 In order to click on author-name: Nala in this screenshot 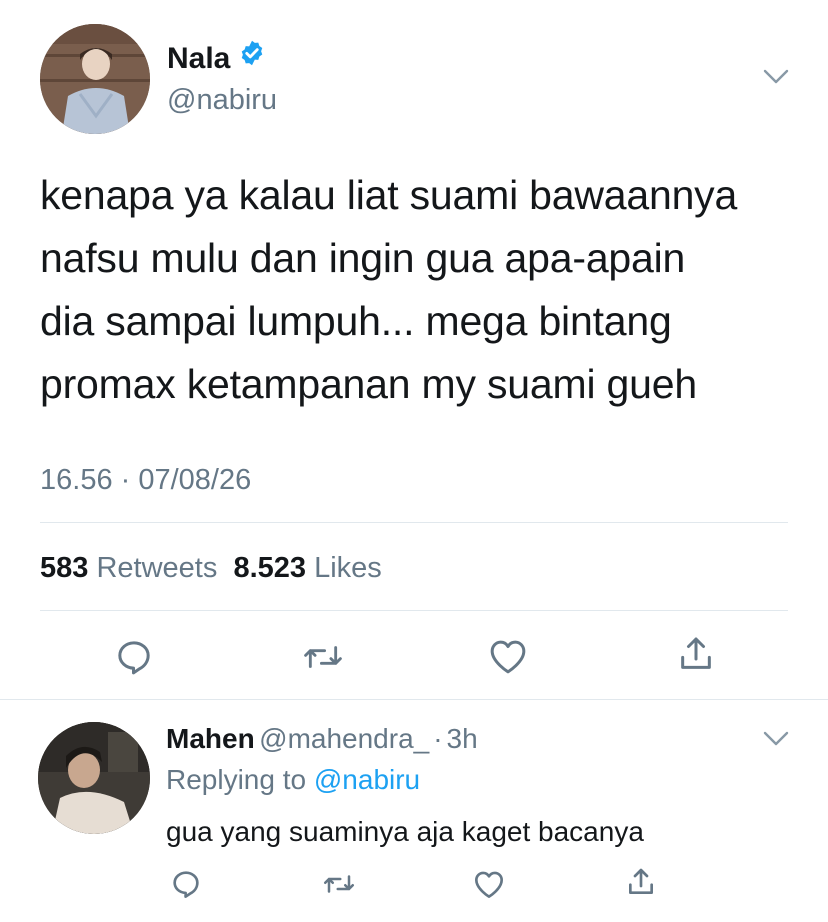, I will do `click(216, 59)`.